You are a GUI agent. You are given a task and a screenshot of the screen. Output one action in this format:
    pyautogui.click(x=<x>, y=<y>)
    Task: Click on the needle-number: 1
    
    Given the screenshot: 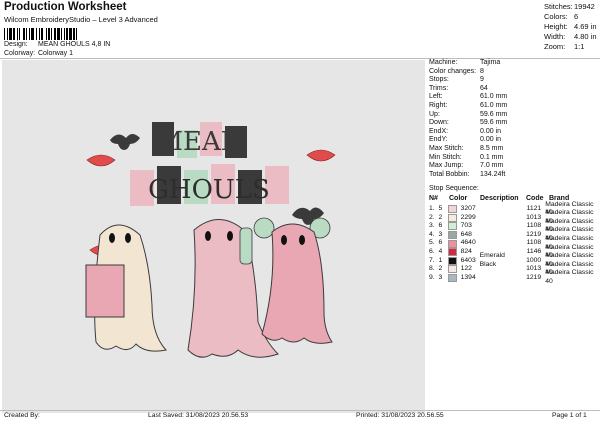 What is the action you would take?
    pyautogui.click(x=440, y=260)
    